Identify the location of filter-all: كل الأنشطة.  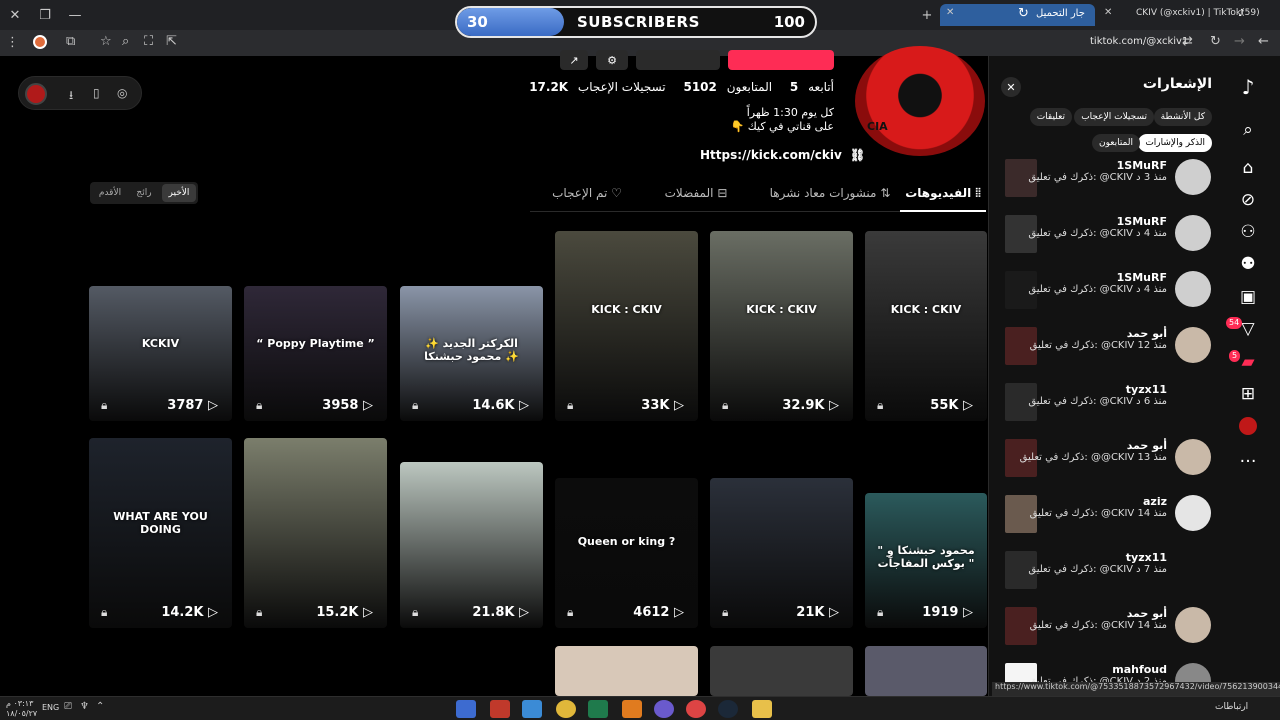
(1182, 117).